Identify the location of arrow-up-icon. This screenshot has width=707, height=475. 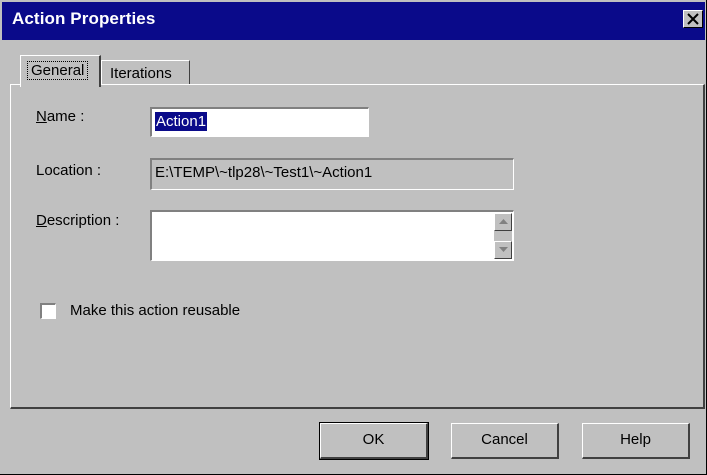
(503, 221).